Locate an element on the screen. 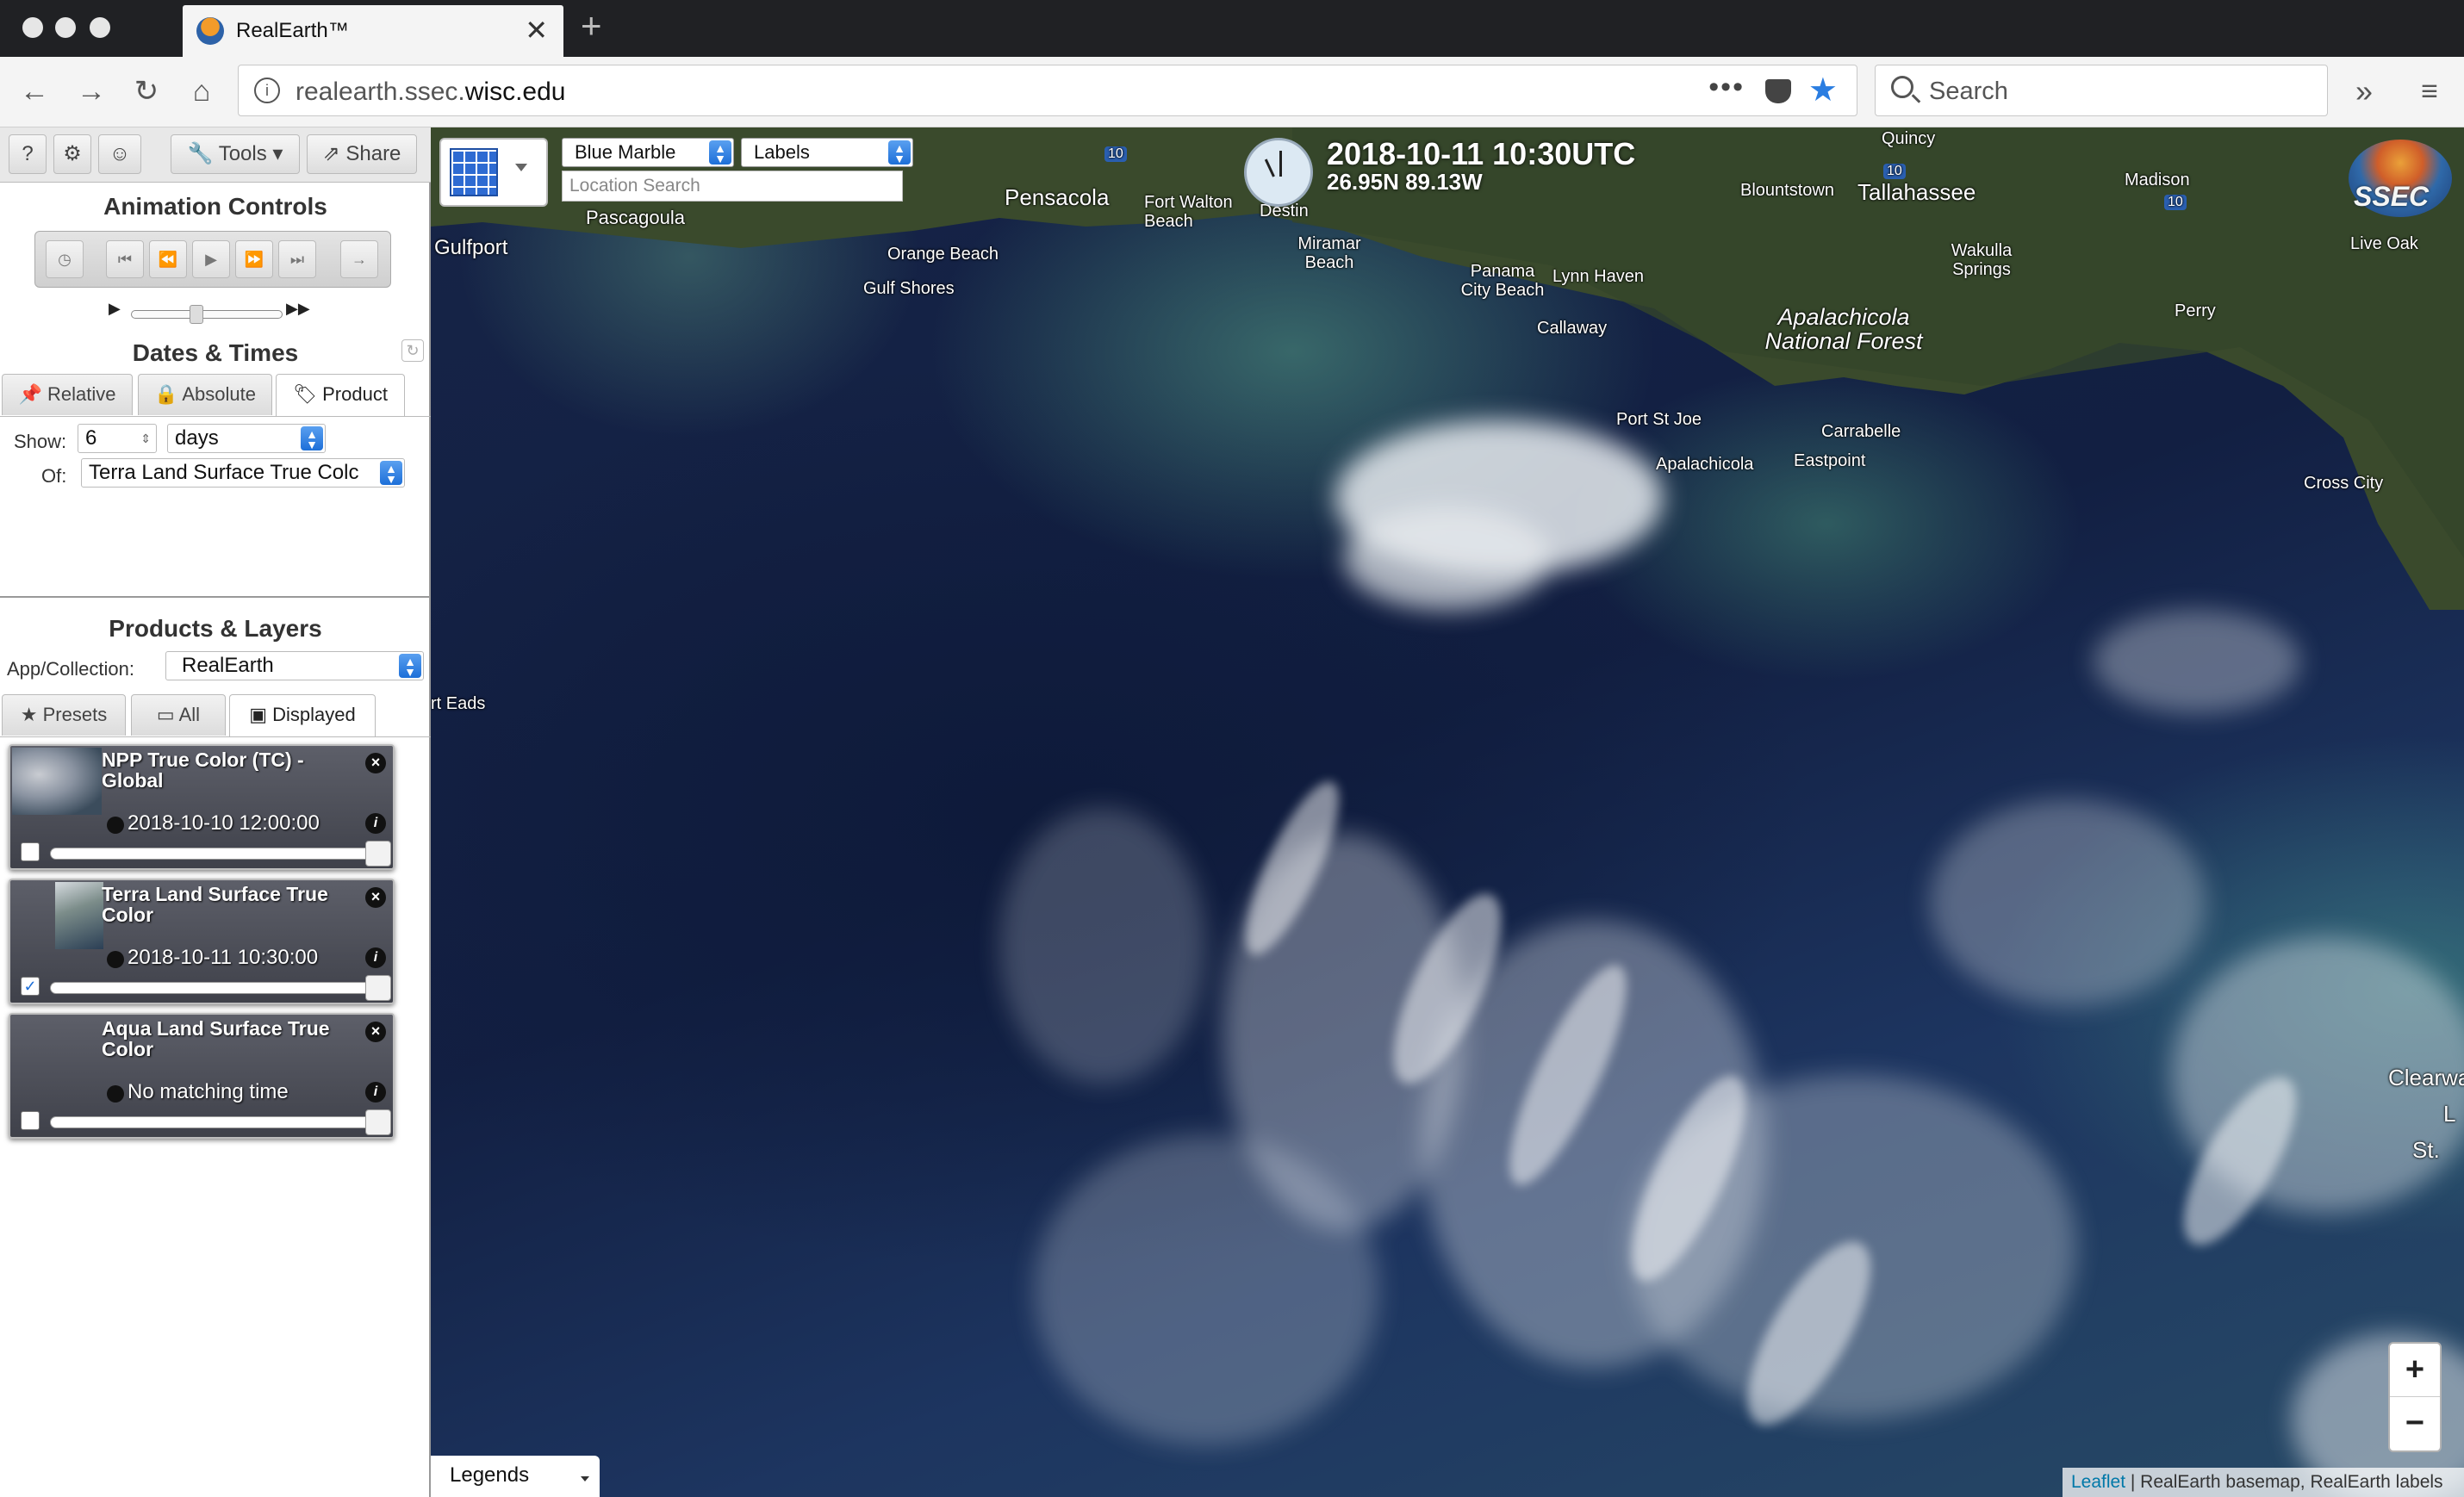 This screenshot has height=1497, width=2464. tab-displayed: ▣ Displayed is located at coordinates (303, 715).